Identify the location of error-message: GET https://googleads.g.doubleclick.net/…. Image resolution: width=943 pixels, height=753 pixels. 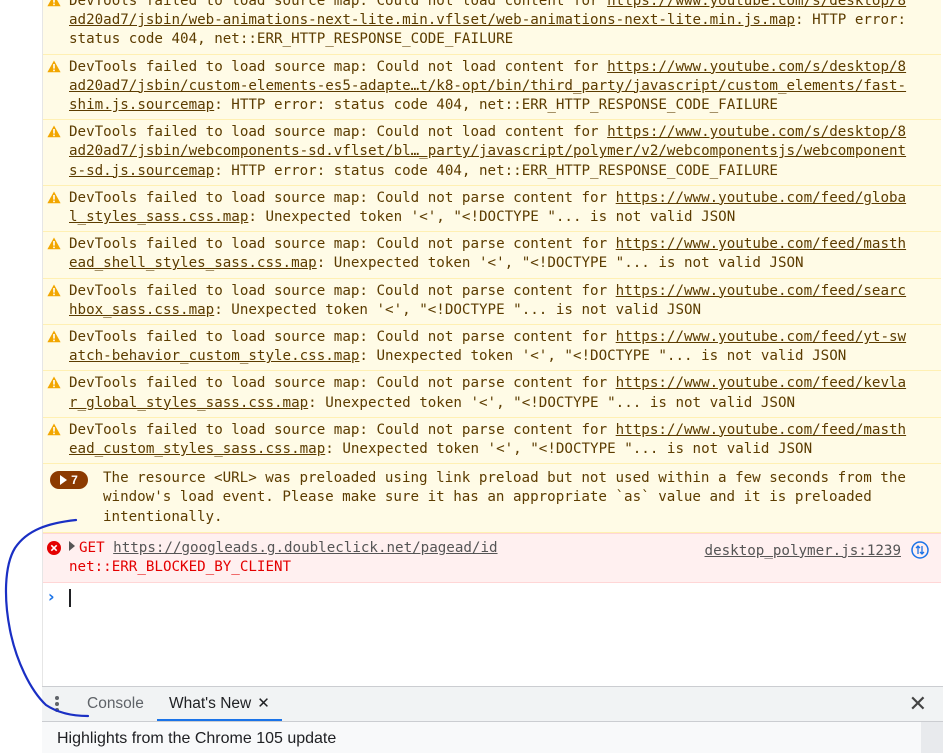
(492, 557).